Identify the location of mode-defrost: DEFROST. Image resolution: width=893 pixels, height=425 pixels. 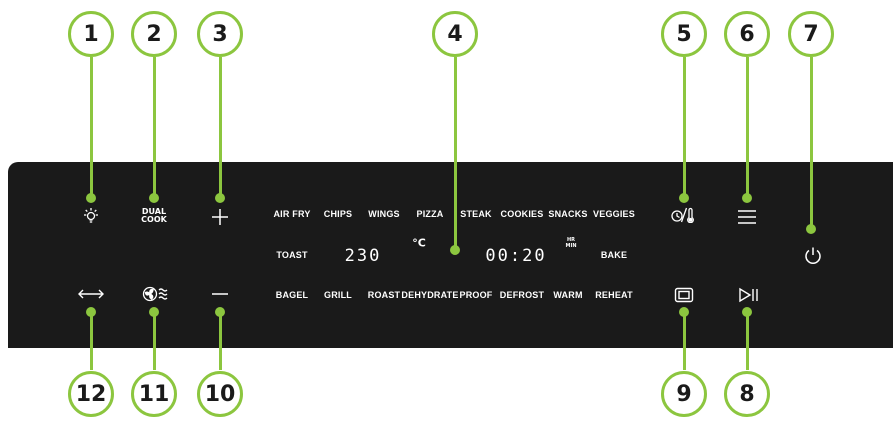
(522, 295).